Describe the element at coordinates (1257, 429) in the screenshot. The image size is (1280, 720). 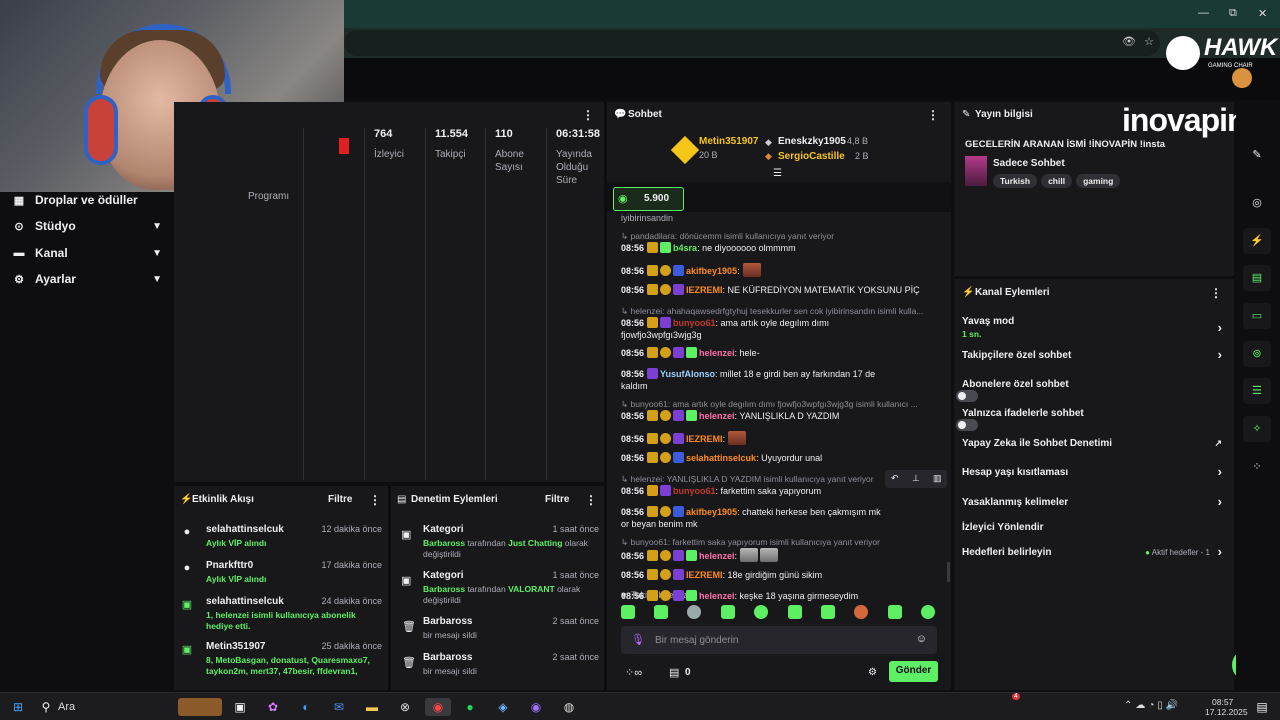
I see `wrench-icon: ✧` at that location.